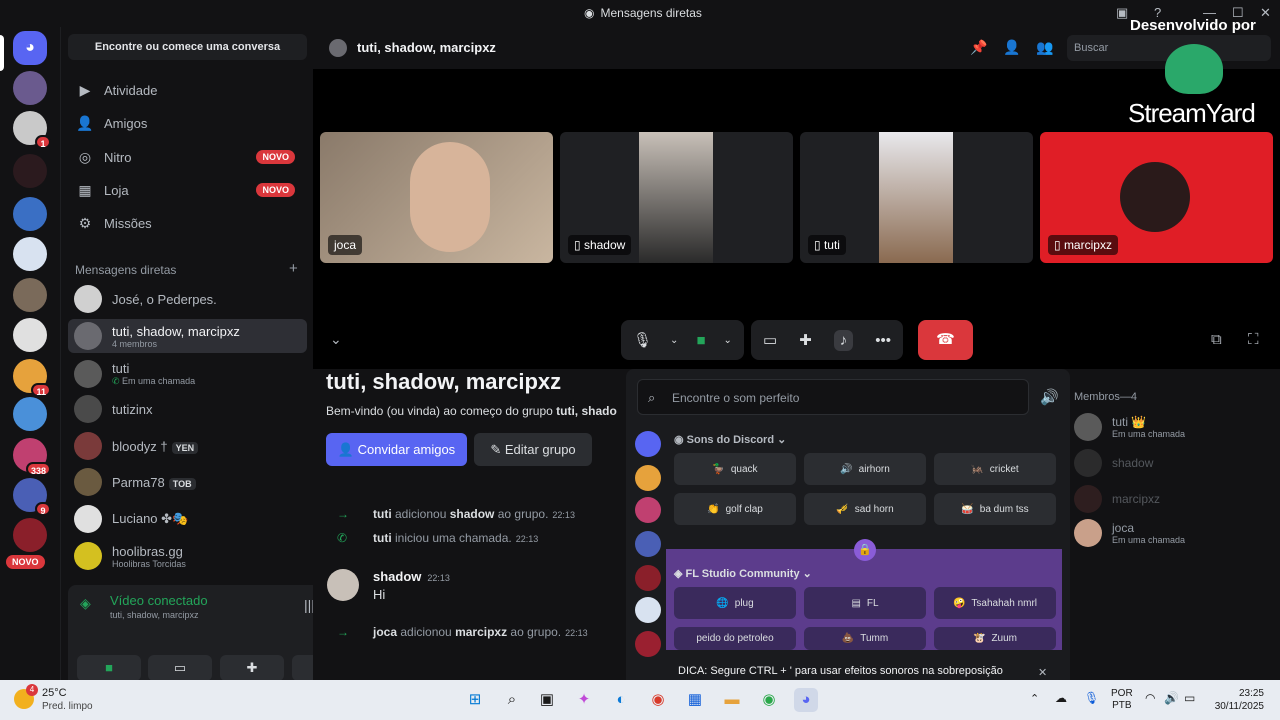 The height and width of the screenshot is (720, 1280). Describe the element at coordinates (343, 585) in the screenshot. I see `avatar` at that location.